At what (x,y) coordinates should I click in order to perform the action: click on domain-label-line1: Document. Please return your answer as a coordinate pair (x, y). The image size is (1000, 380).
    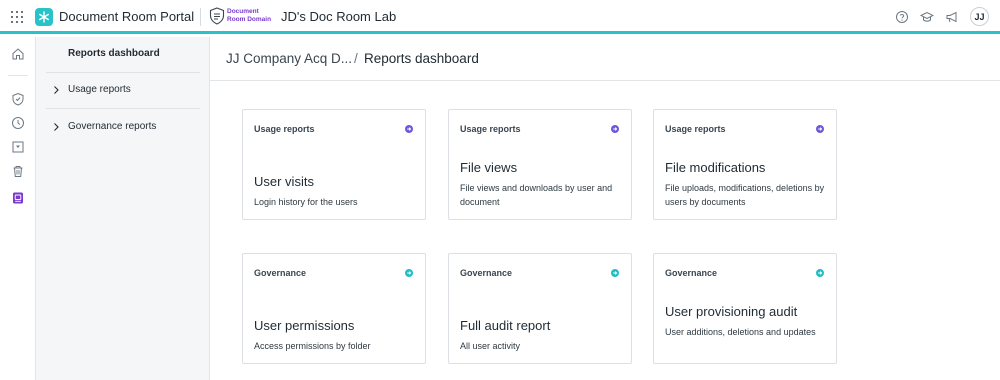
    Looking at the image, I should click on (243, 11).